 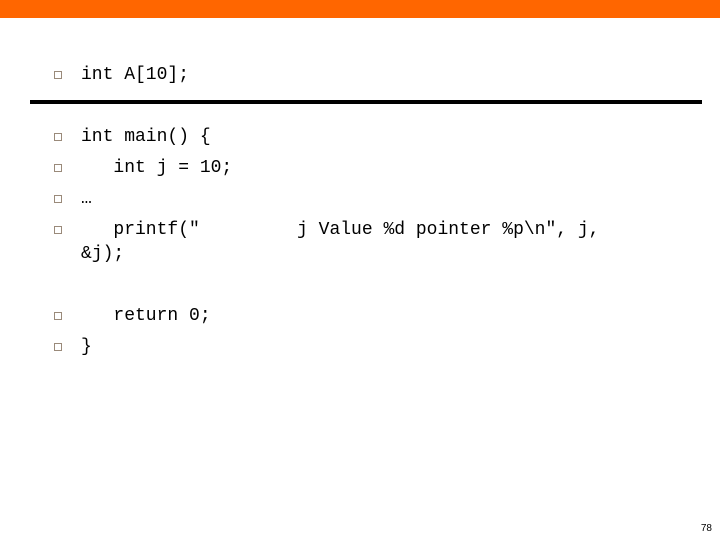 What do you see at coordinates (706, 528) in the screenshot?
I see `page-number: 78` at bounding box center [706, 528].